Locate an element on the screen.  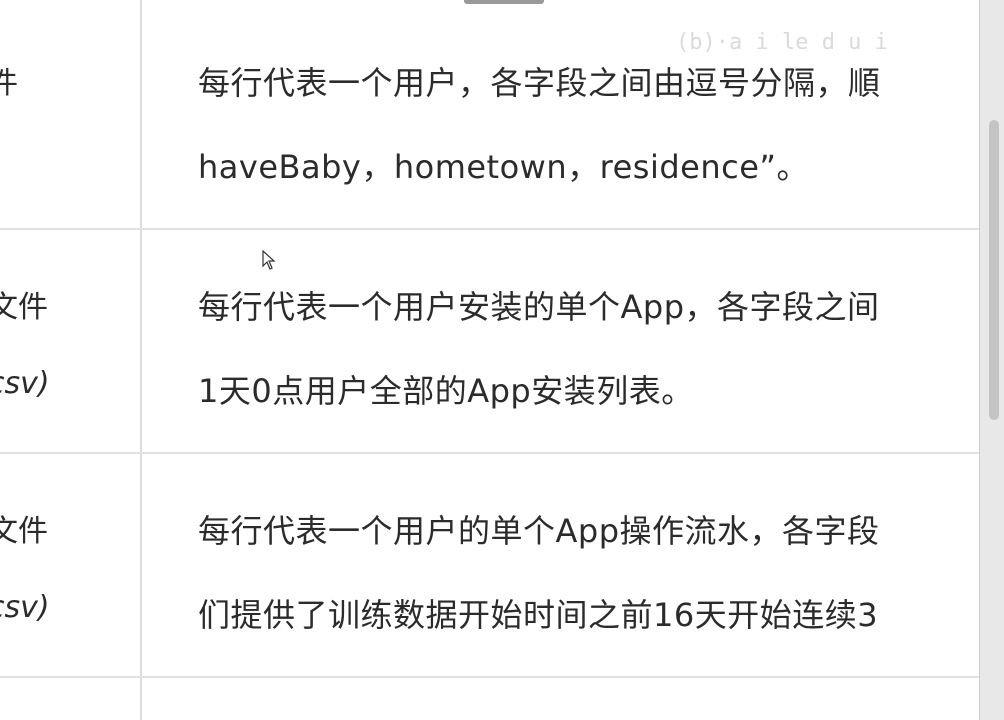
row2-description-line1: 每行代表一个用户安装的单个App，各字段之间 is located at coordinates (539, 307).